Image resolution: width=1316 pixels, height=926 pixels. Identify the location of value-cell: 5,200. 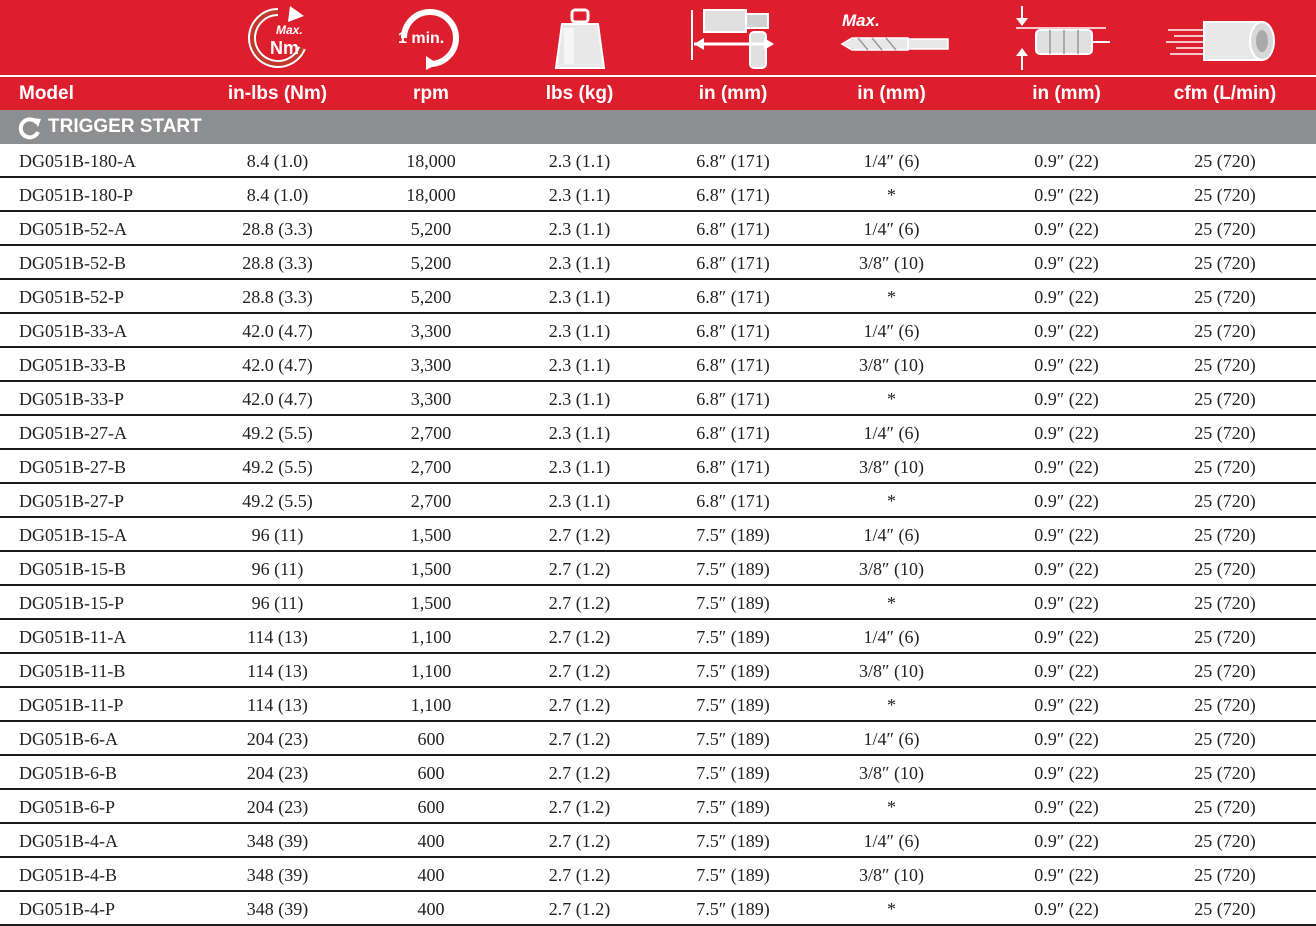
(431, 229).